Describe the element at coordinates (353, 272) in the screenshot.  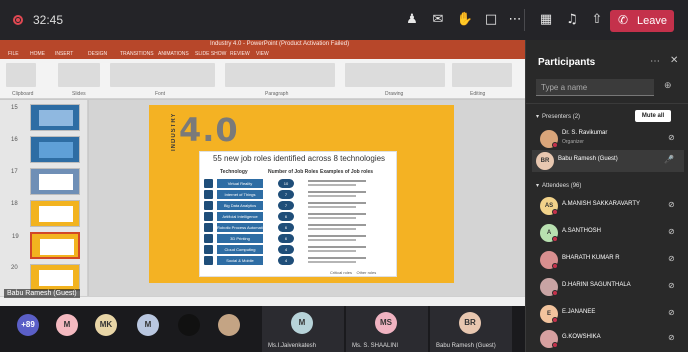
I see `slide-legend: Critical roles Other roles` at that location.